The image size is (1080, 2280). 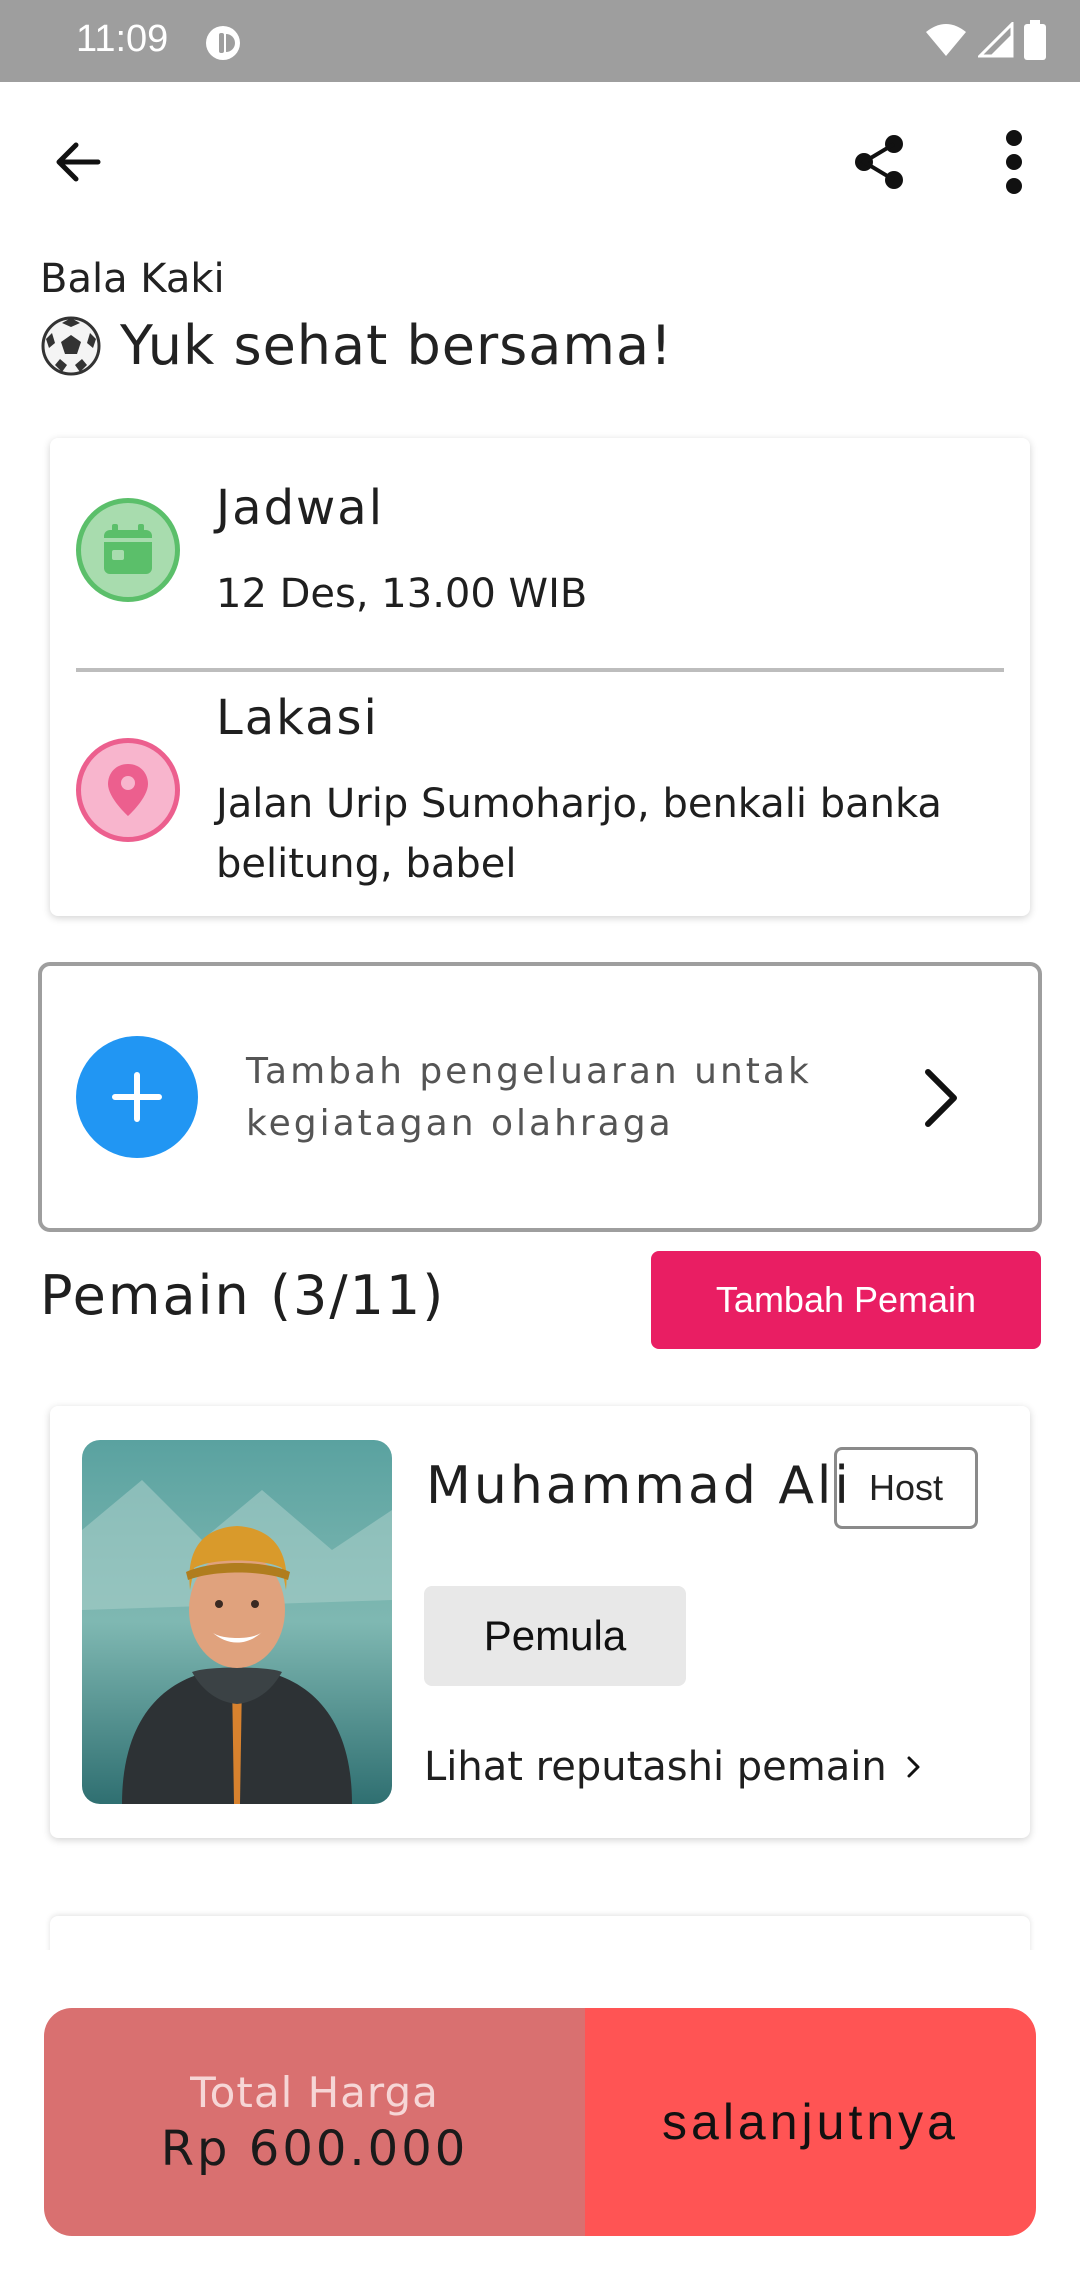 I want to click on event-title-text: Yuk sehat bersama!, so click(x=396, y=345).